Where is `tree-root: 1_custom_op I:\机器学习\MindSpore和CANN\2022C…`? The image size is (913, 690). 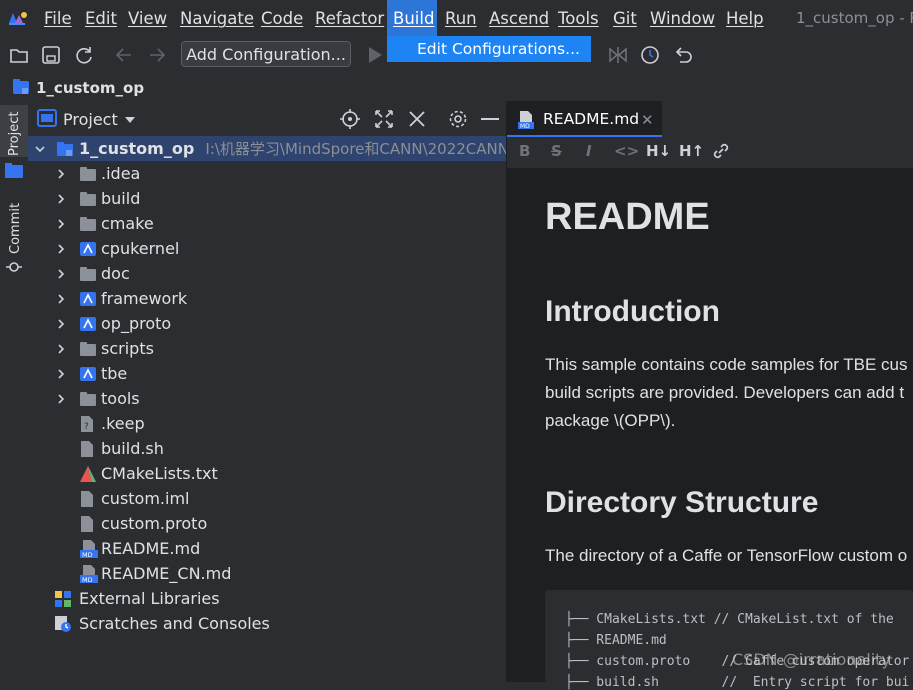 tree-root: 1_custom_op I:\机器学习\MindSpore和CANN\2022C… is located at coordinates (301, 148).